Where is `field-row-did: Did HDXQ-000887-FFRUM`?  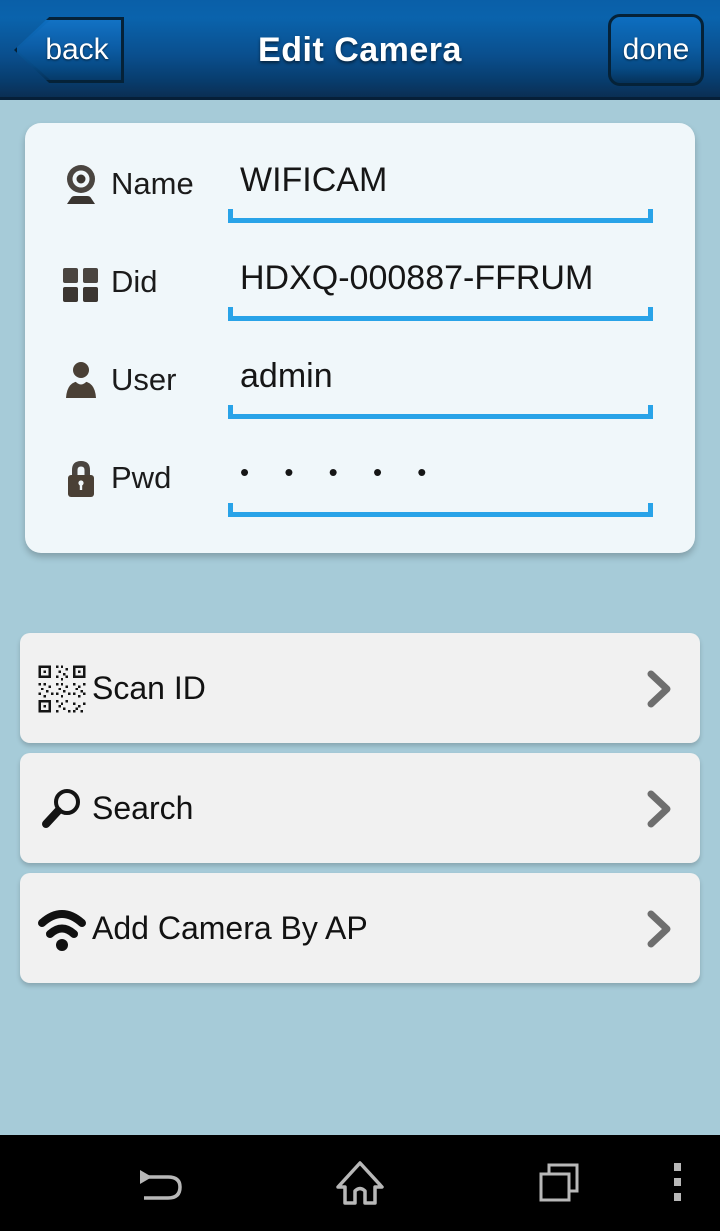 field-row-did: Did HDXQ-000887-FFRUM is located at coordinates (360, 292).